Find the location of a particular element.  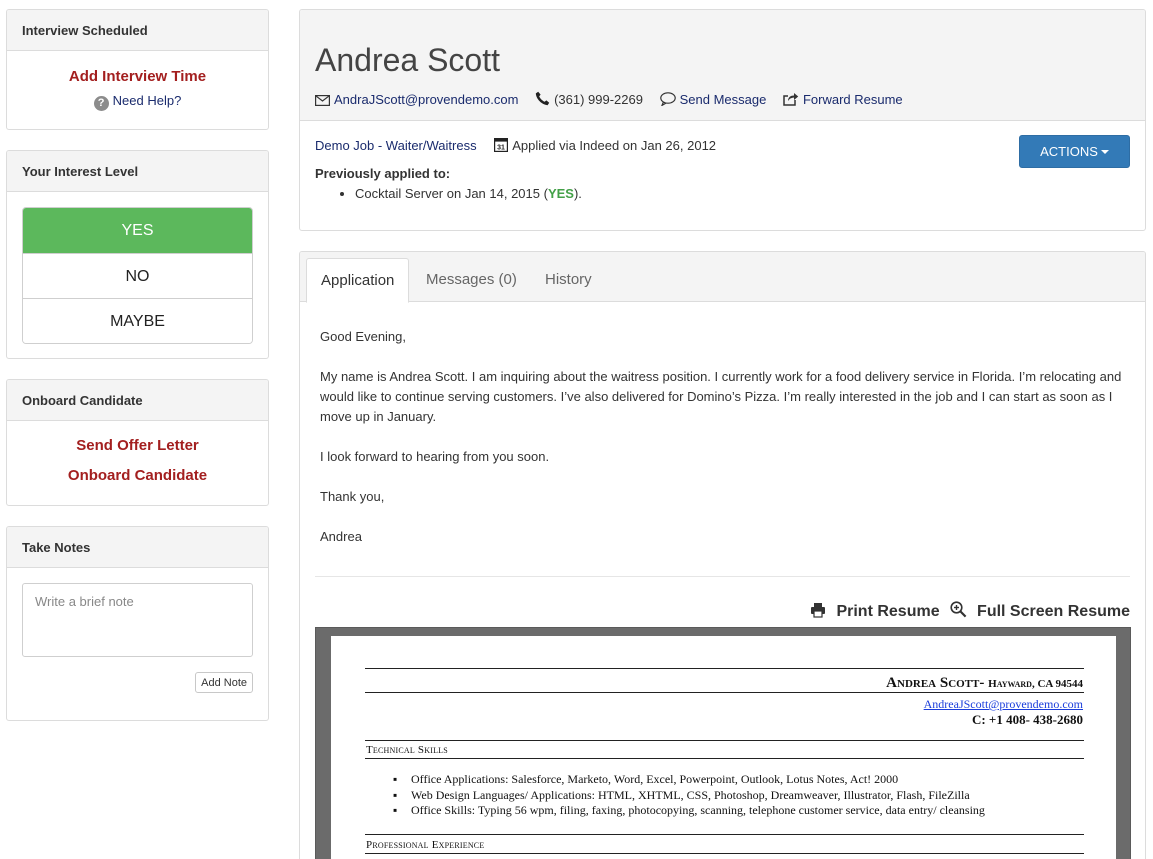

add-note-button: Add Note is located at coordinates (224, 682).